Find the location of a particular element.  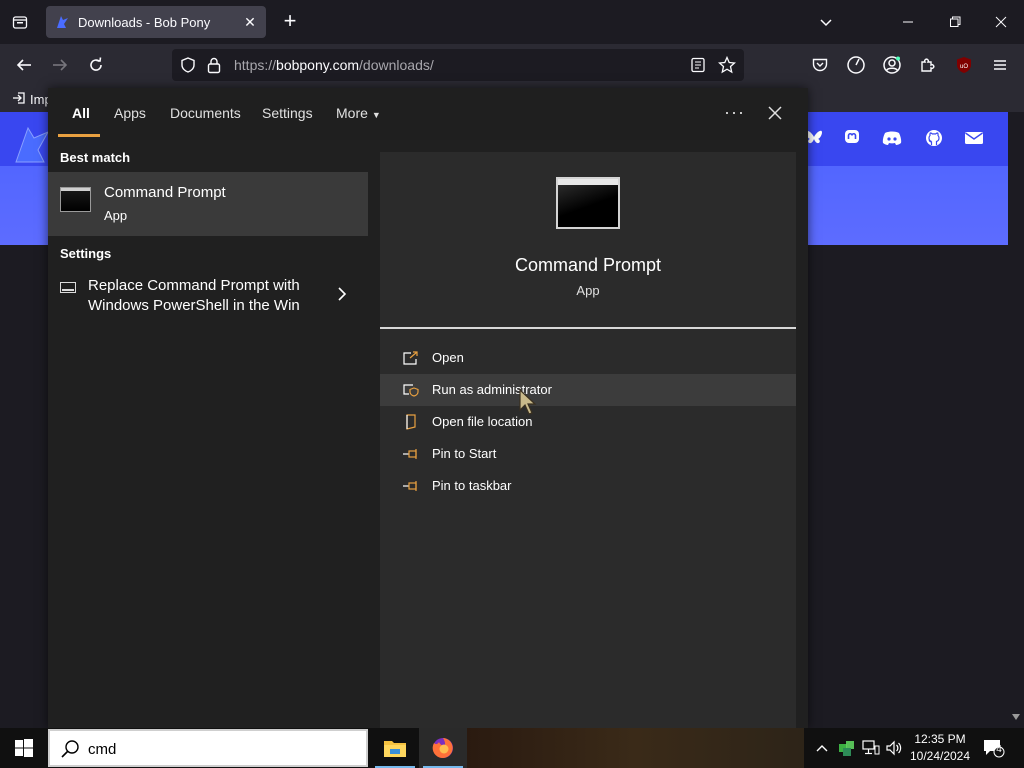

taskbar-wallpaper-peek is located at coordinates (634, 748).